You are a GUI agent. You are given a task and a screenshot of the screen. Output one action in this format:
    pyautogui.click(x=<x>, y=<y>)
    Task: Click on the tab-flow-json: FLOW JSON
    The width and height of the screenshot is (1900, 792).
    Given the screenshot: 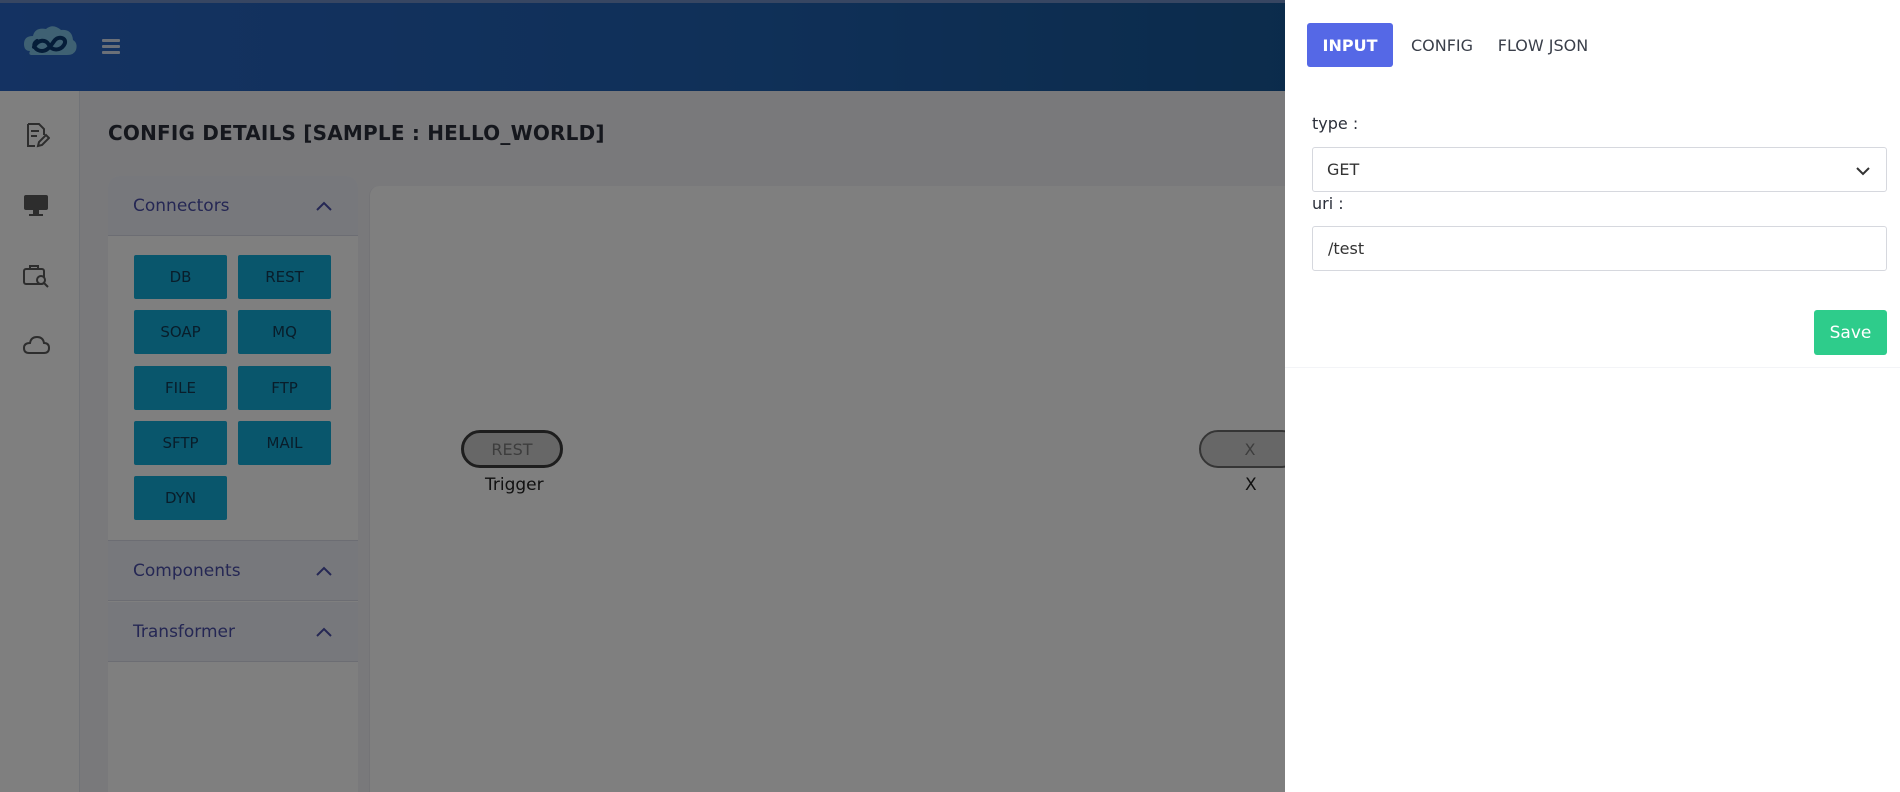 What is the action you would take?
    pyautogui.click(x=1543, y=45)
    